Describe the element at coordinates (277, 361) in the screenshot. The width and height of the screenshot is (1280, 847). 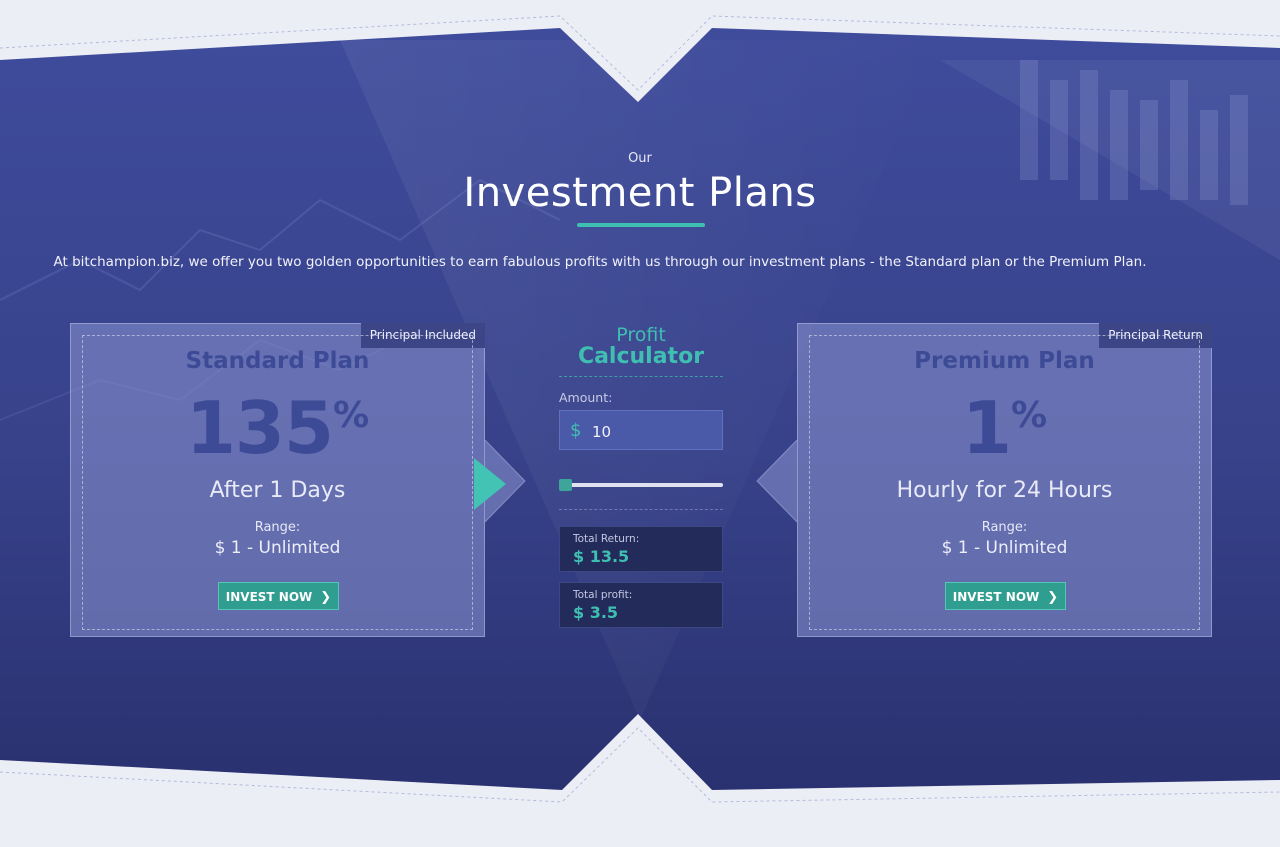
I see `plan-name: Standard Plan` at that location.